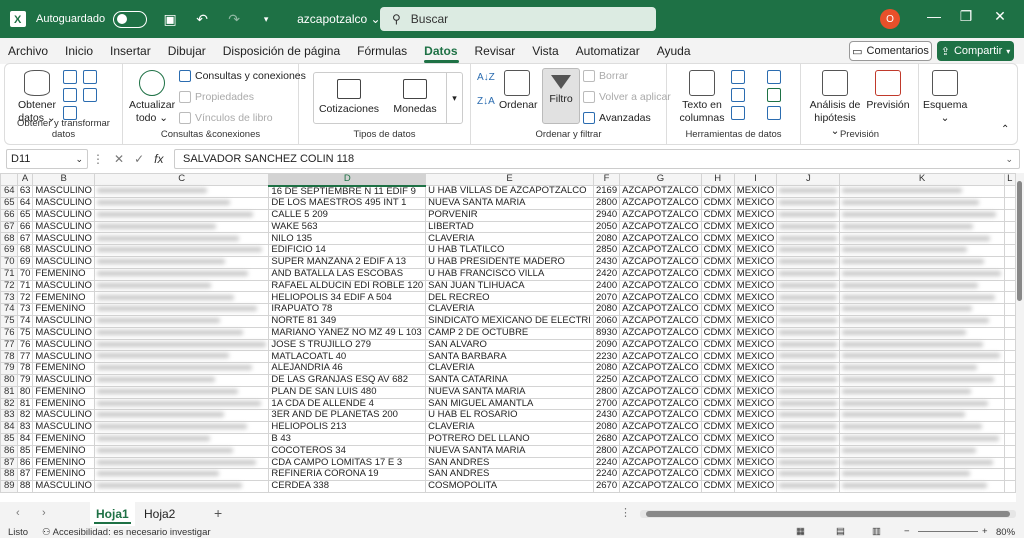  What do you see at coordinates (617, 118) in the screenshot?
I see `advanced-button: Avanzadas` at bounding box center [617, 118].